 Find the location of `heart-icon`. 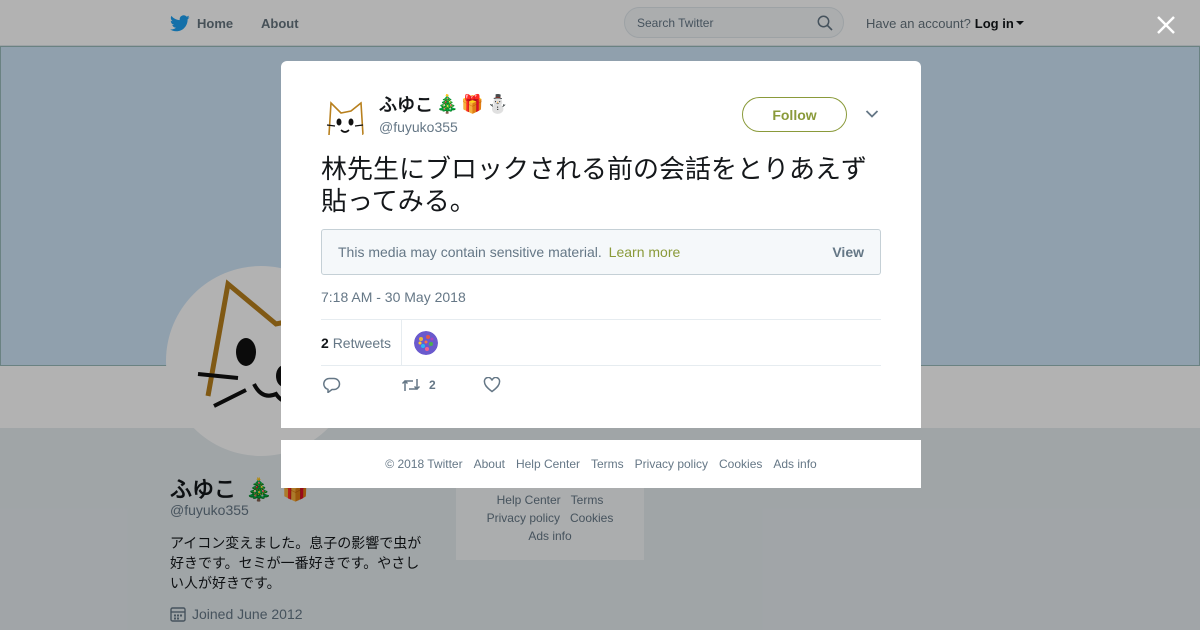

heart-icon is located at coordinates (492, 385).